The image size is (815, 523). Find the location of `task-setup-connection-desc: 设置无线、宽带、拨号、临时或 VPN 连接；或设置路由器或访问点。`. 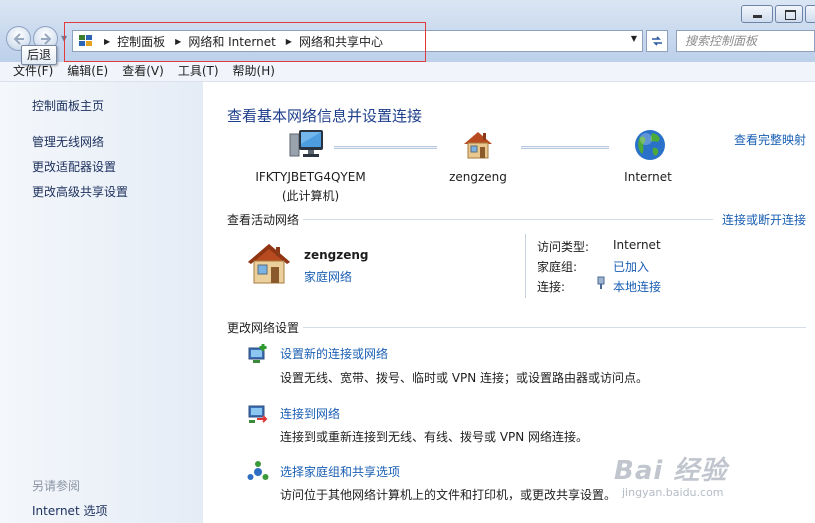

task-setup-connection-desc: 设置无线、宽带、拨号、临时或 VPN 连接；或设置路由器或访问点。 is located at coordinates (464, 378).